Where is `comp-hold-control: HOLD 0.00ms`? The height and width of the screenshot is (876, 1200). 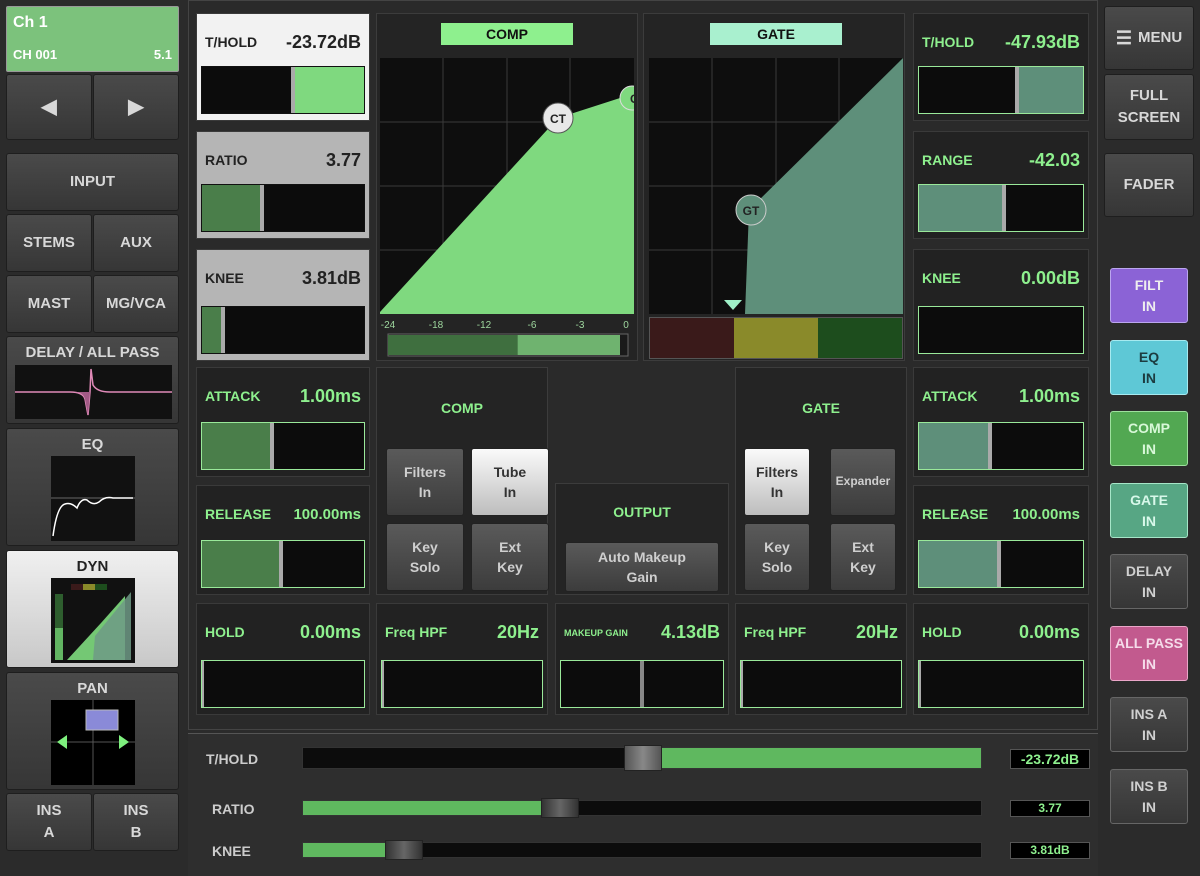 comp-hold-control: HOLD 0.00ms is located at coordinates (283, 659).